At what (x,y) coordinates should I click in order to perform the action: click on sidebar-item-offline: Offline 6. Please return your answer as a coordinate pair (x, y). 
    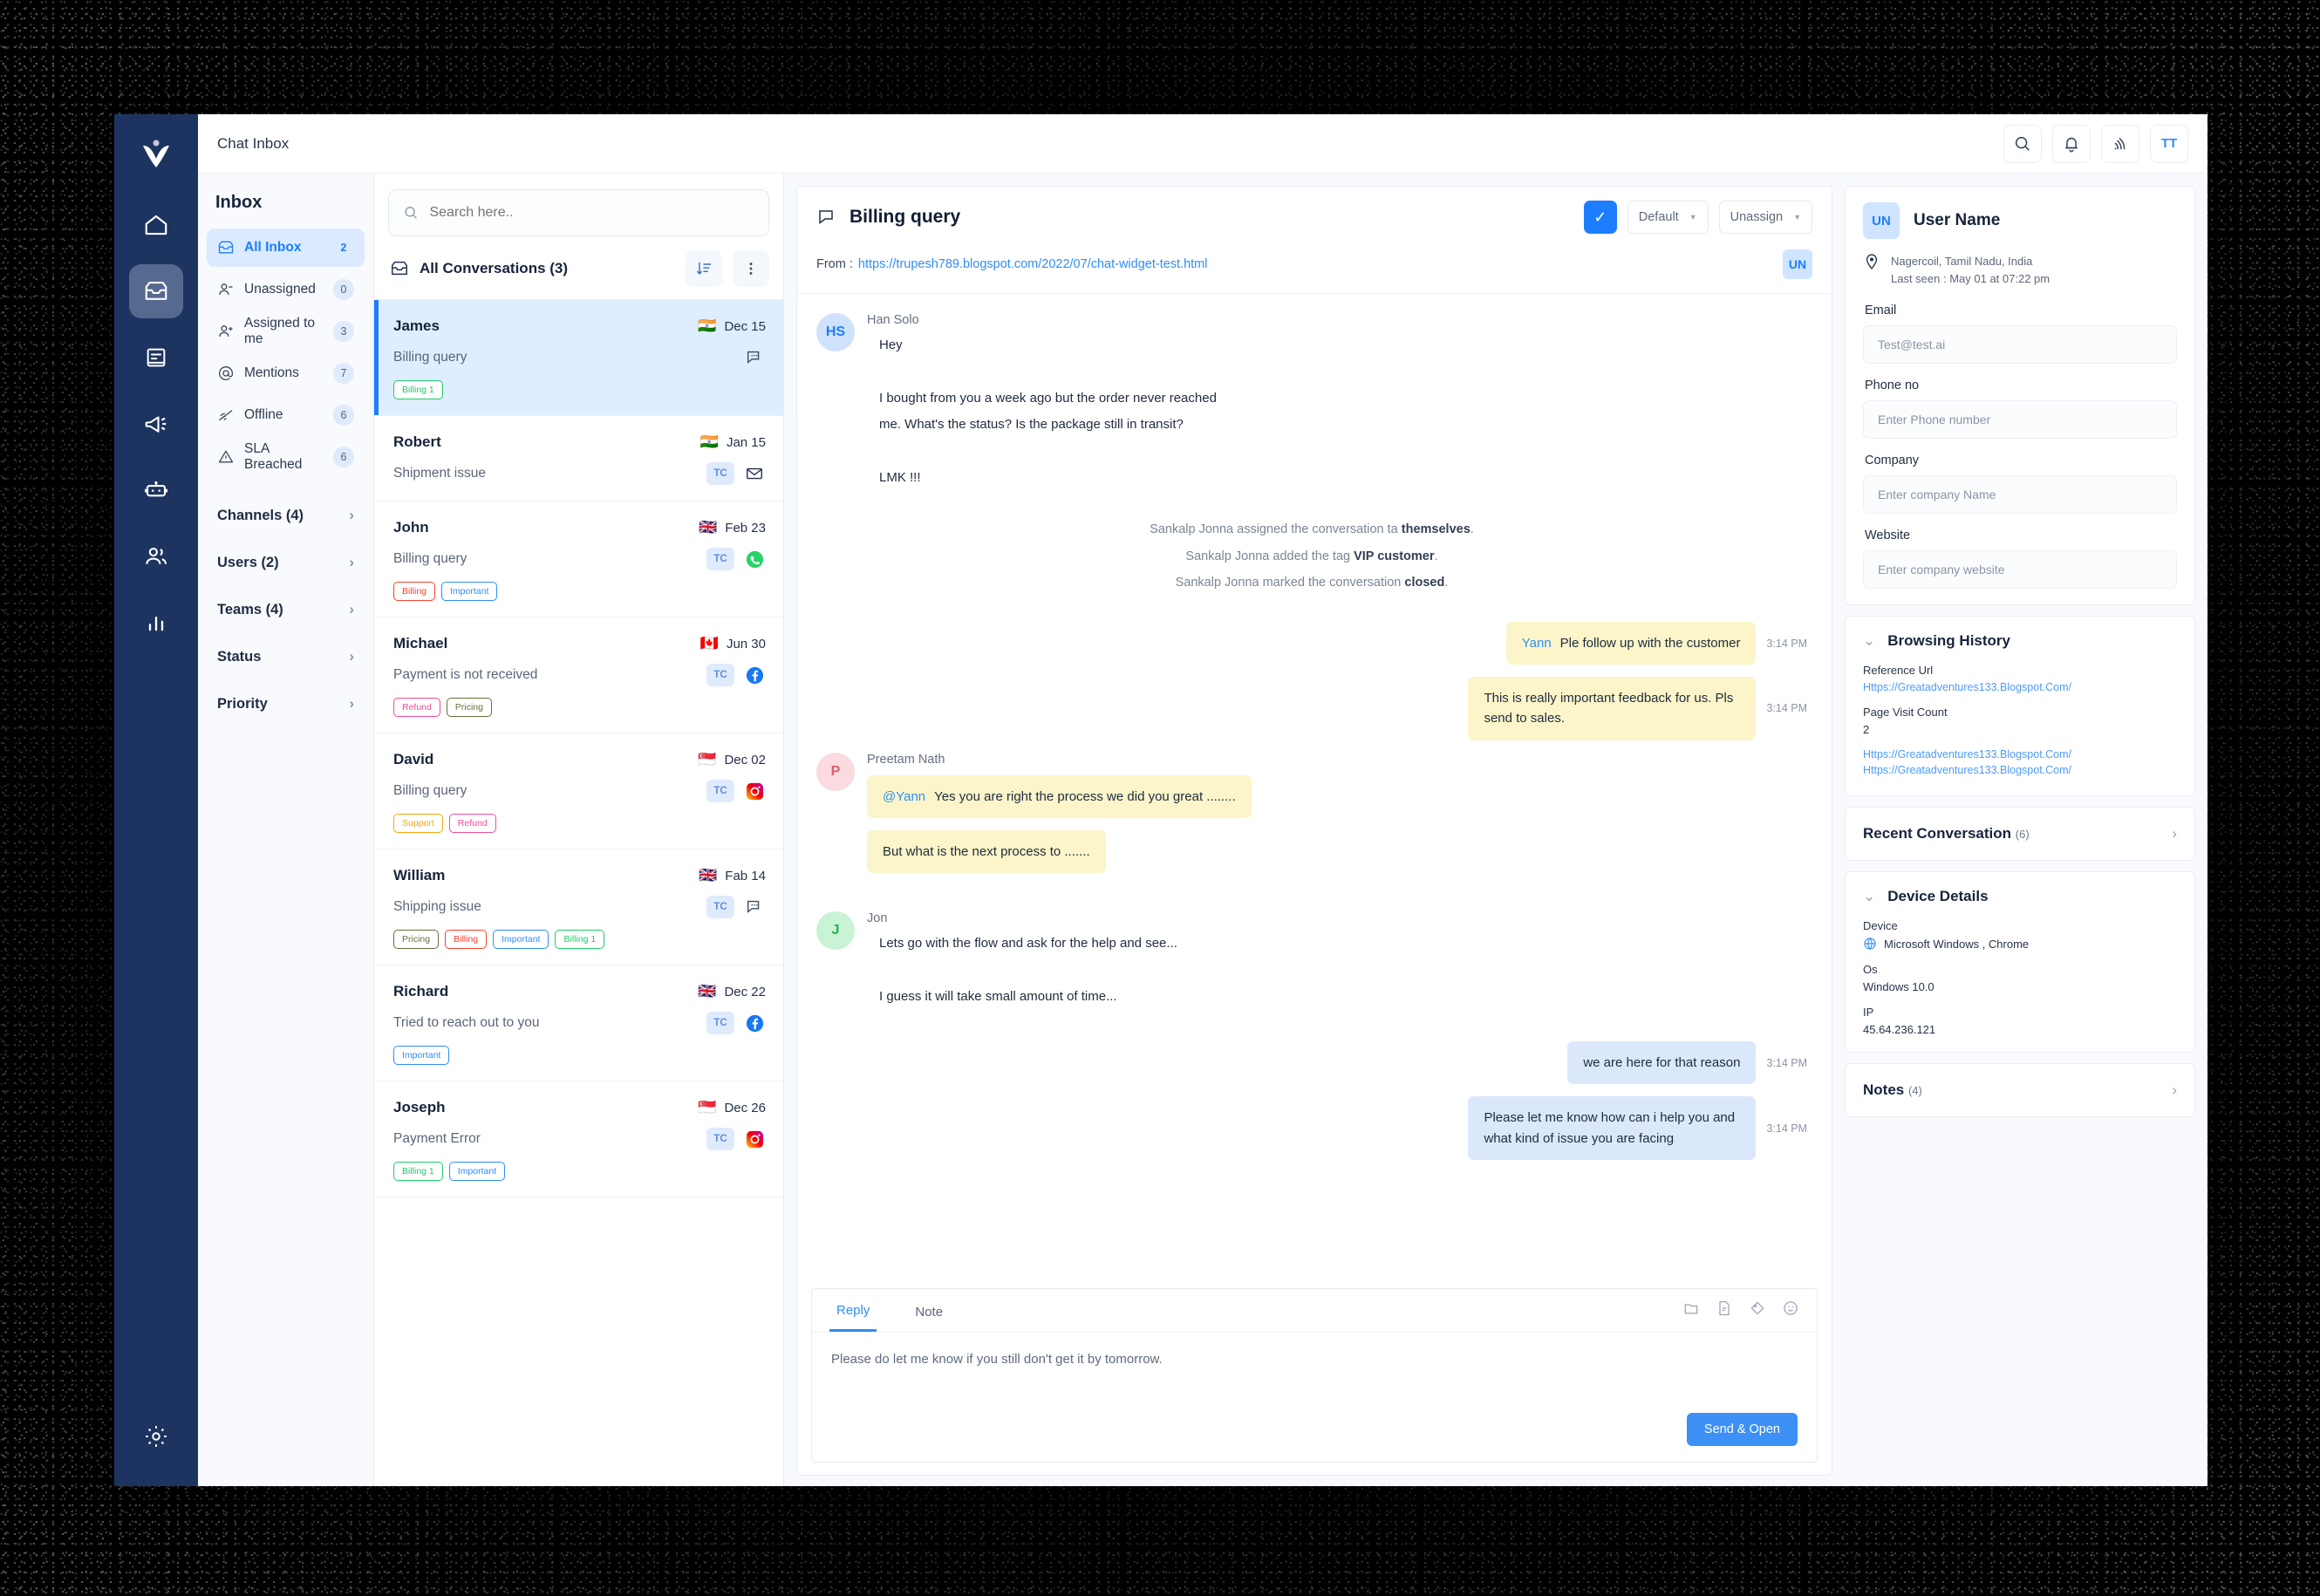
    Looking at the image, I should click on (286, 415).